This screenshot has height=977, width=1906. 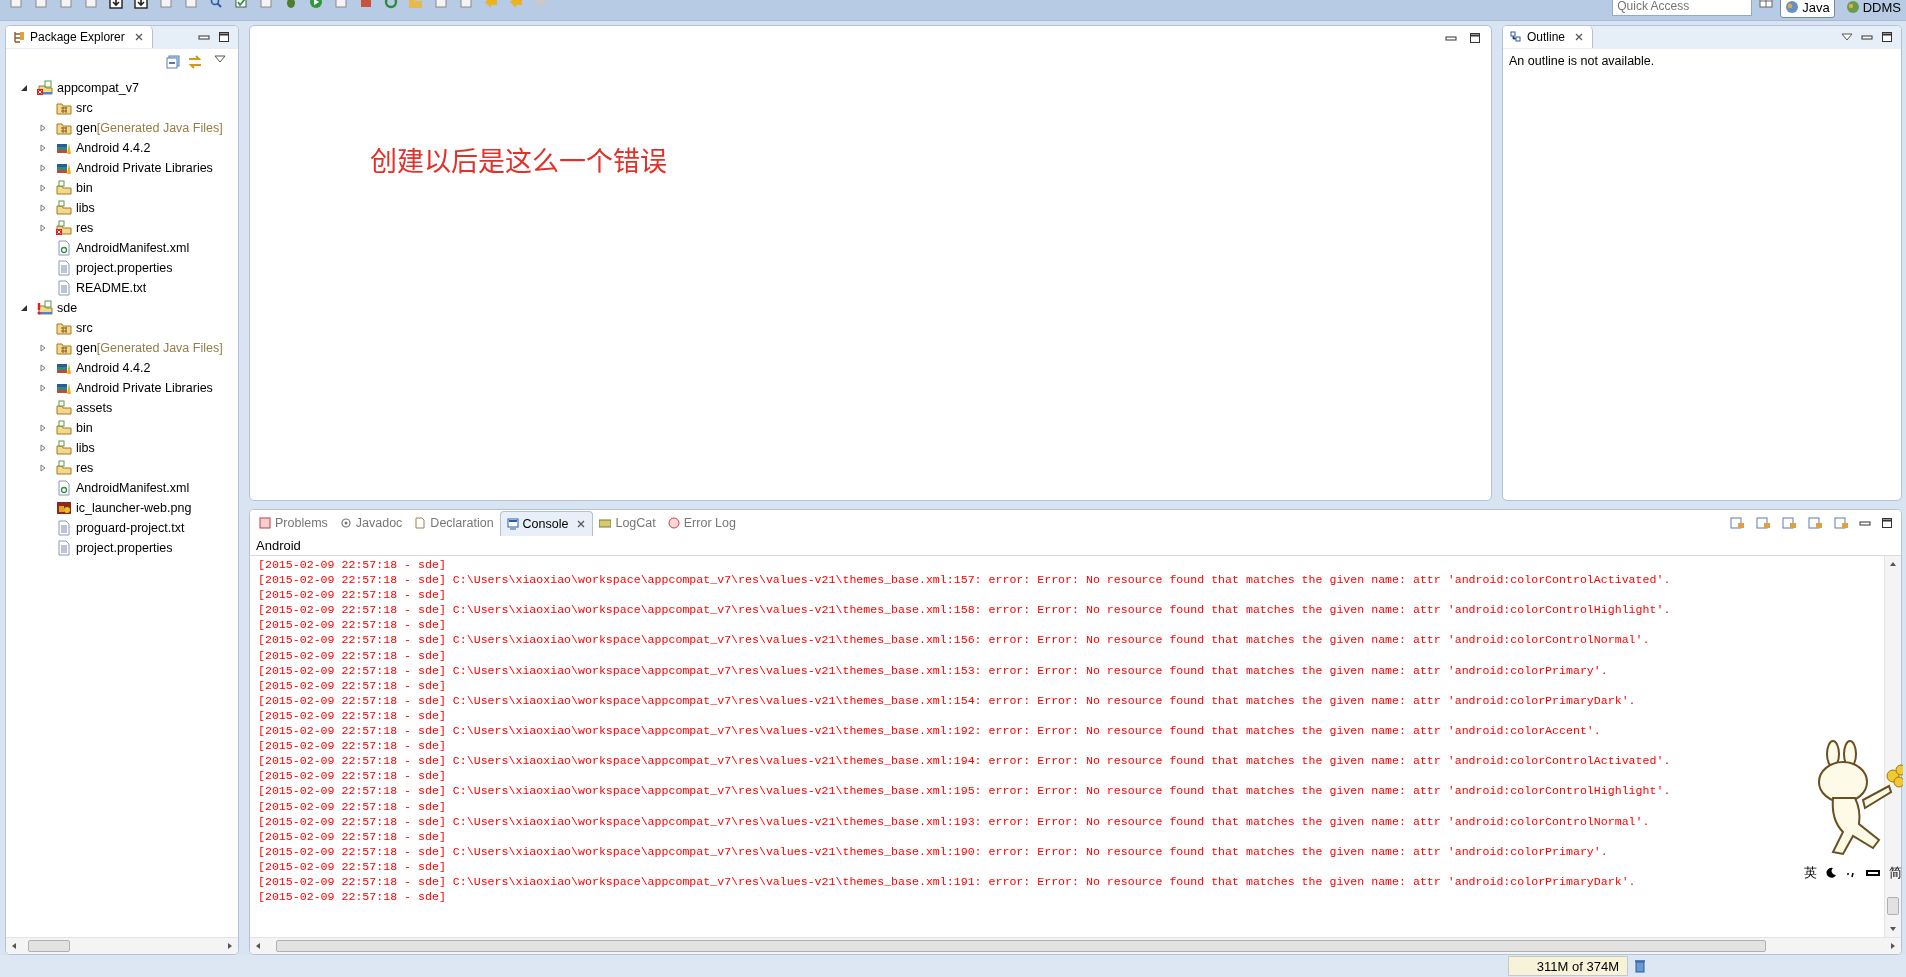 What do you see at coordinates (116, 4) in the screenshot?
I see `upload-icon` at bounding box center [116, 4].